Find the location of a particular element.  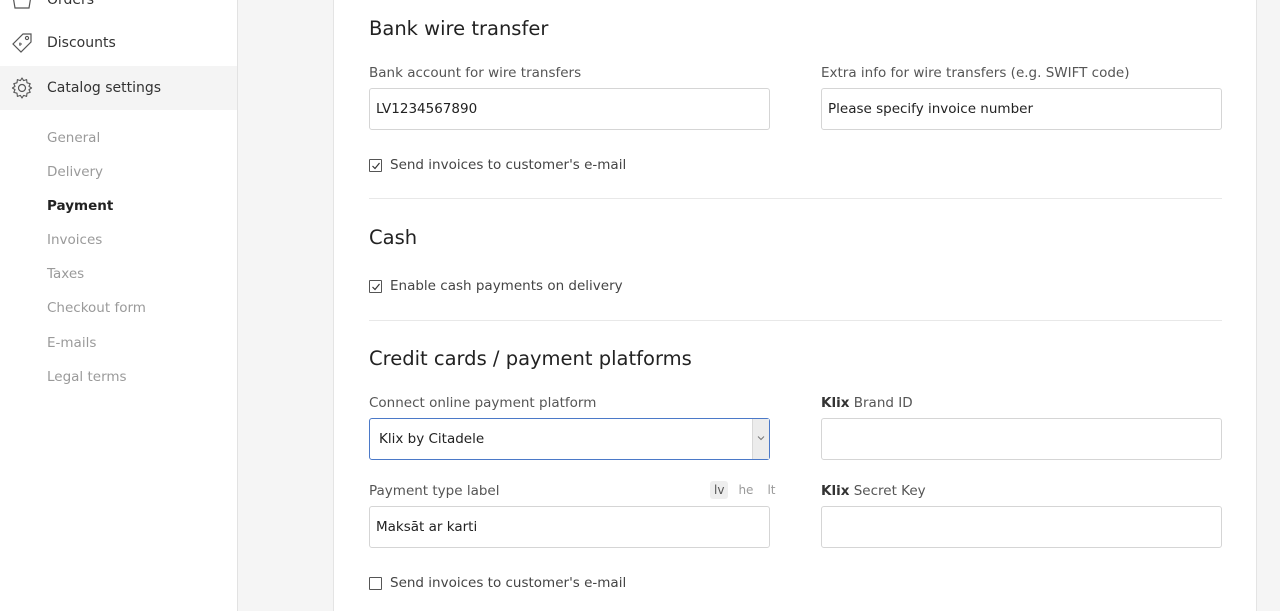

sidebar-item-label: Discounts is located at coordinates (81, 43).